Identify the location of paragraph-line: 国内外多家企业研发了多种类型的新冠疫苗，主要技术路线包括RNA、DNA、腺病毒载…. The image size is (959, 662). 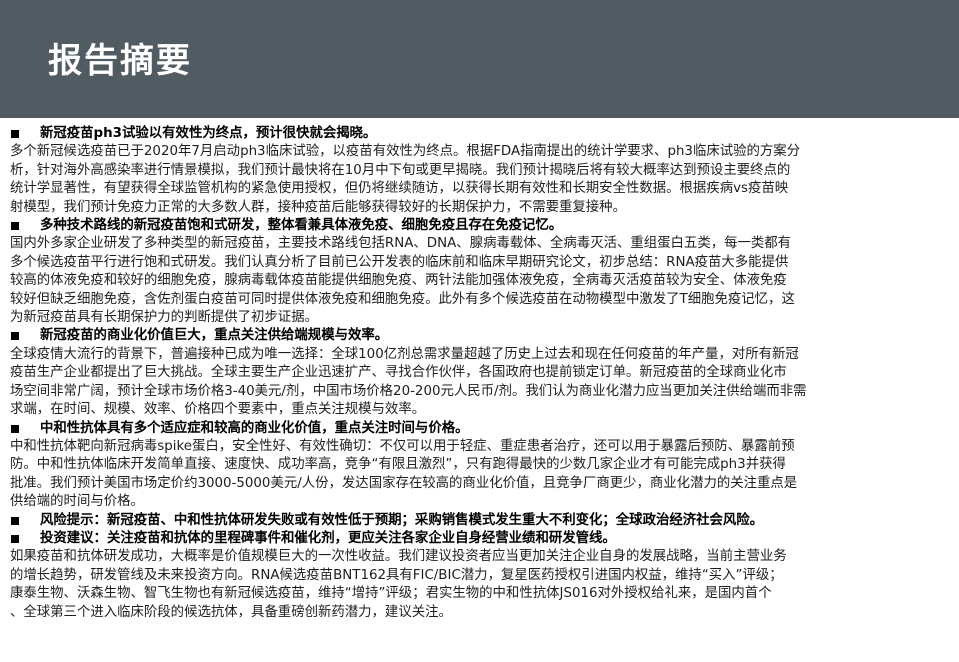
(401, 244).